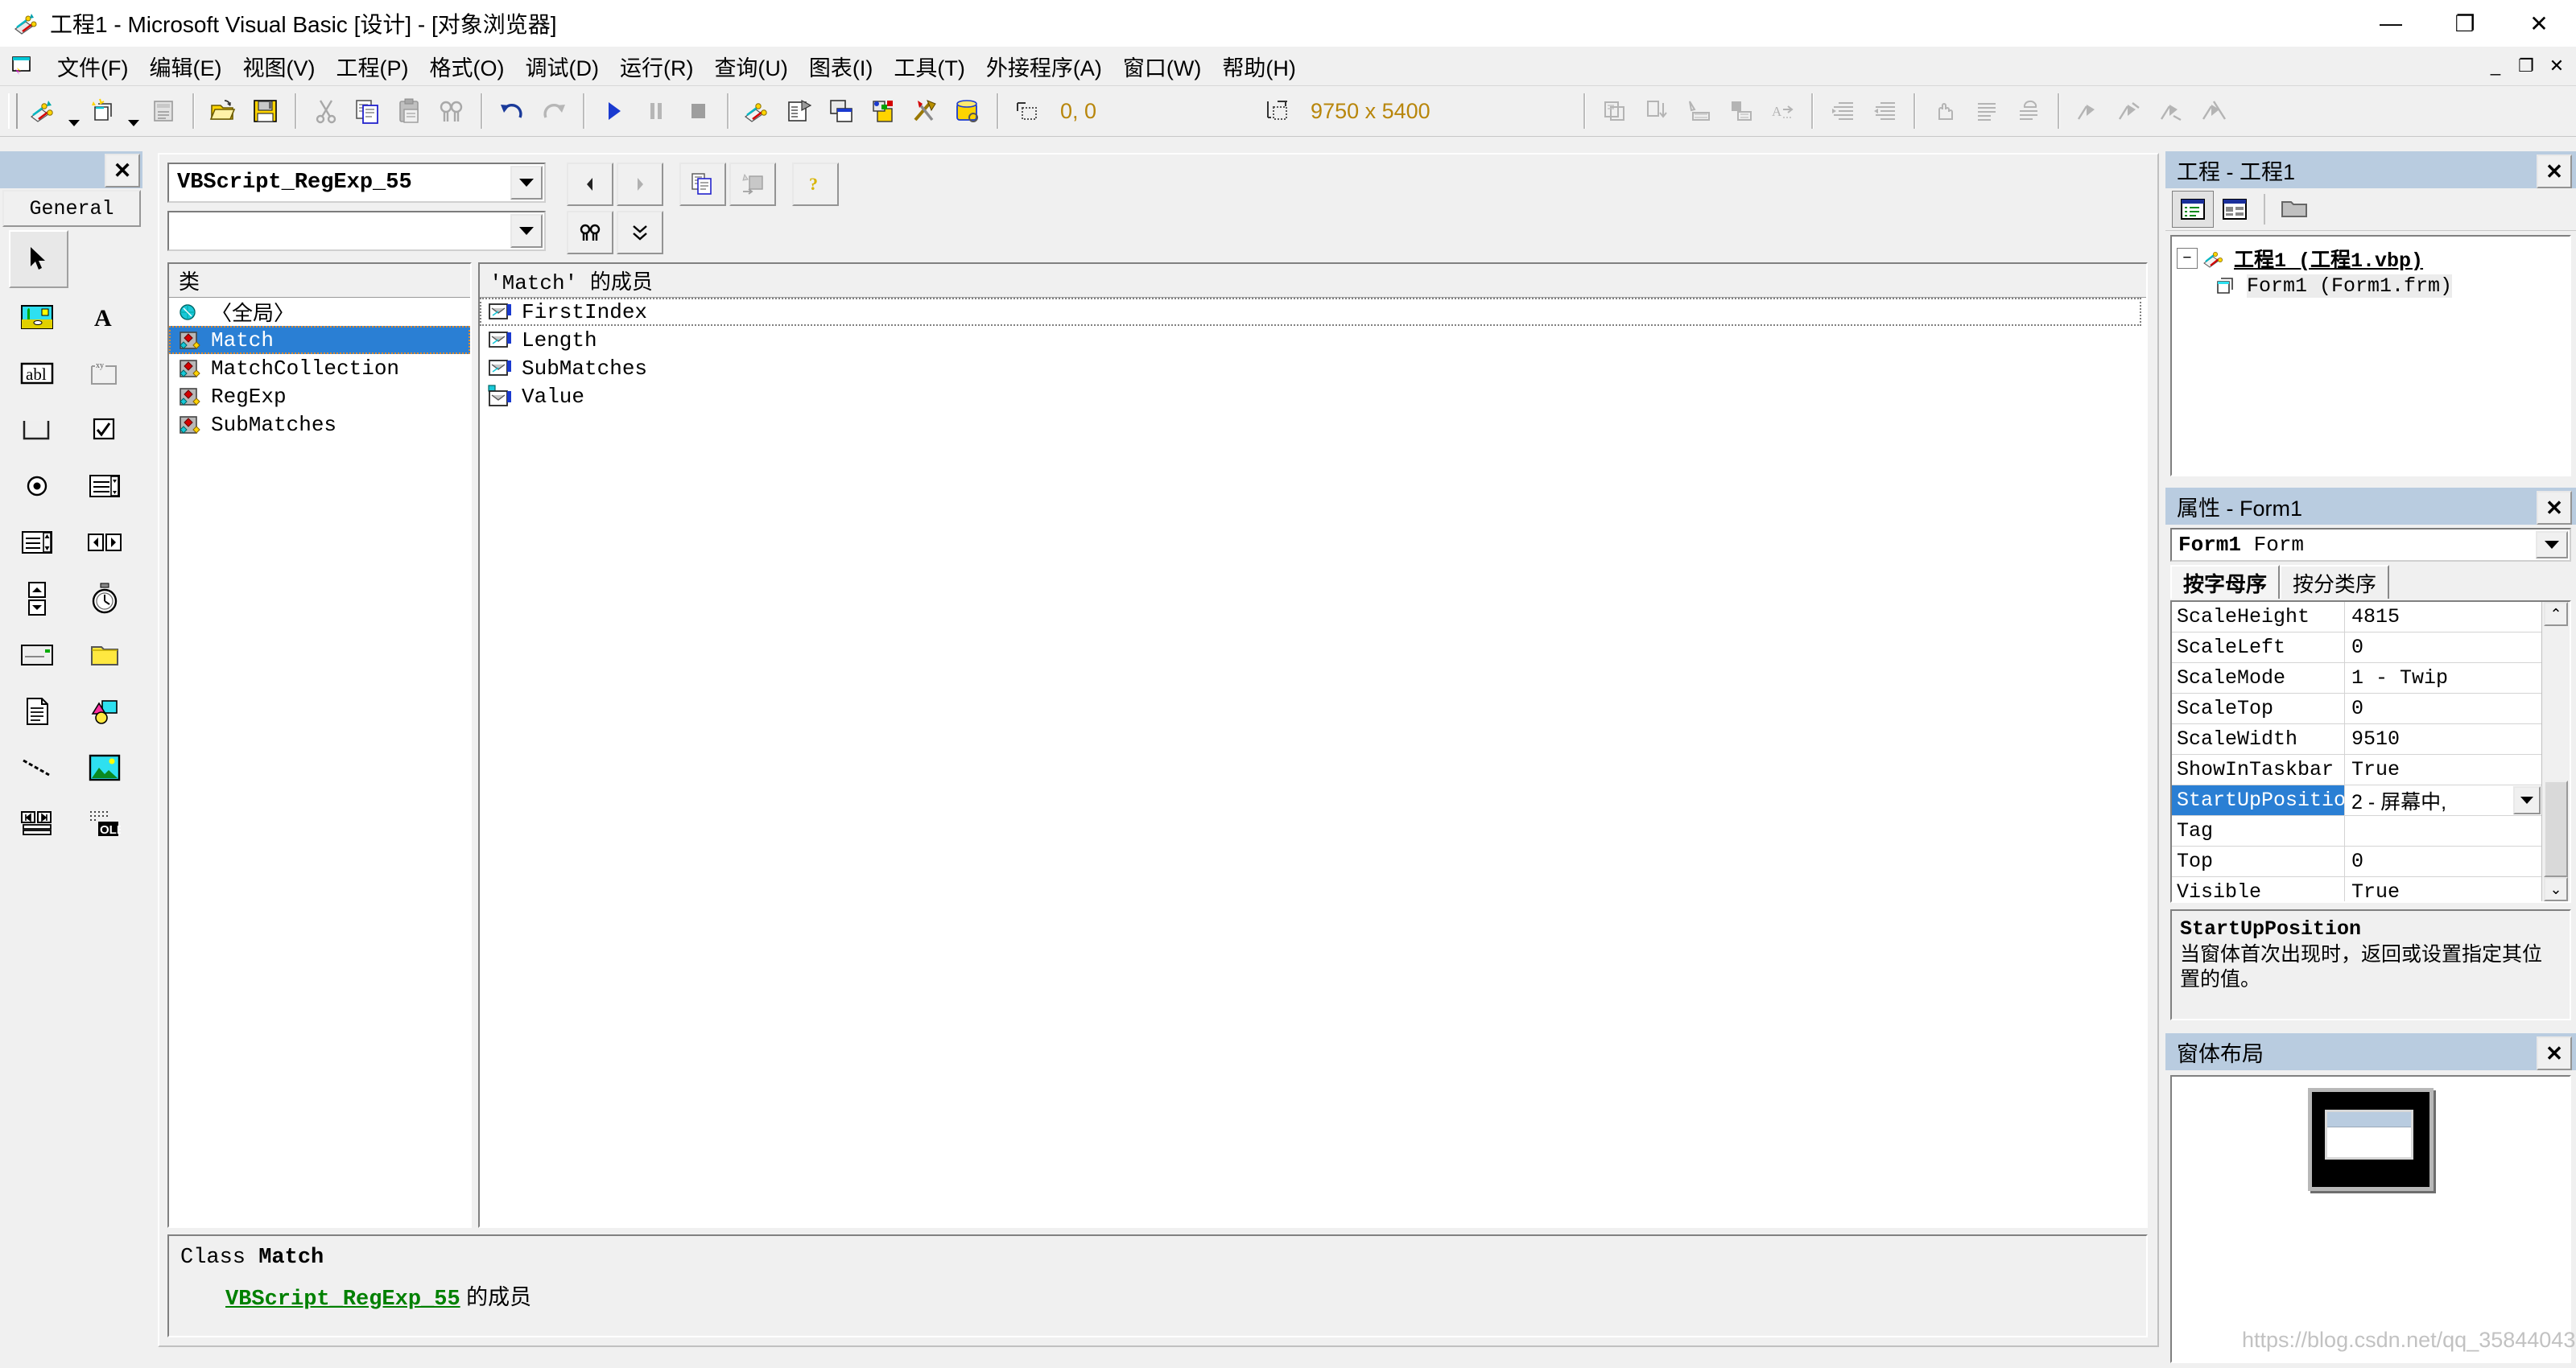 The width and height of the screenshot is (2576, 1368). I want to click on label-tool-icon: A, so click(104, 317).